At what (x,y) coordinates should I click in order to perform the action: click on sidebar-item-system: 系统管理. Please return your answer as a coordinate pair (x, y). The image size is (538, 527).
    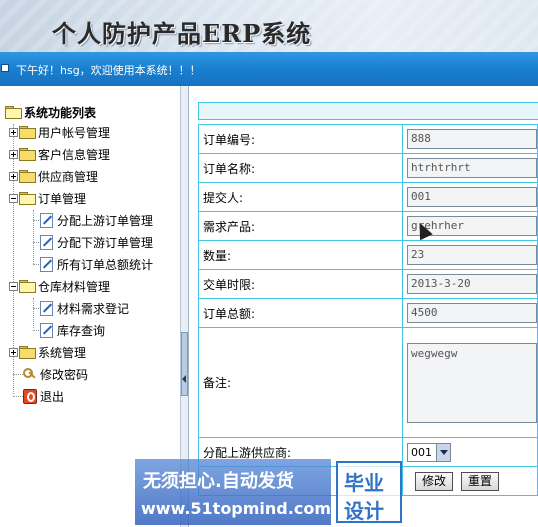
    Looking at the image, I should click on (47, 352).